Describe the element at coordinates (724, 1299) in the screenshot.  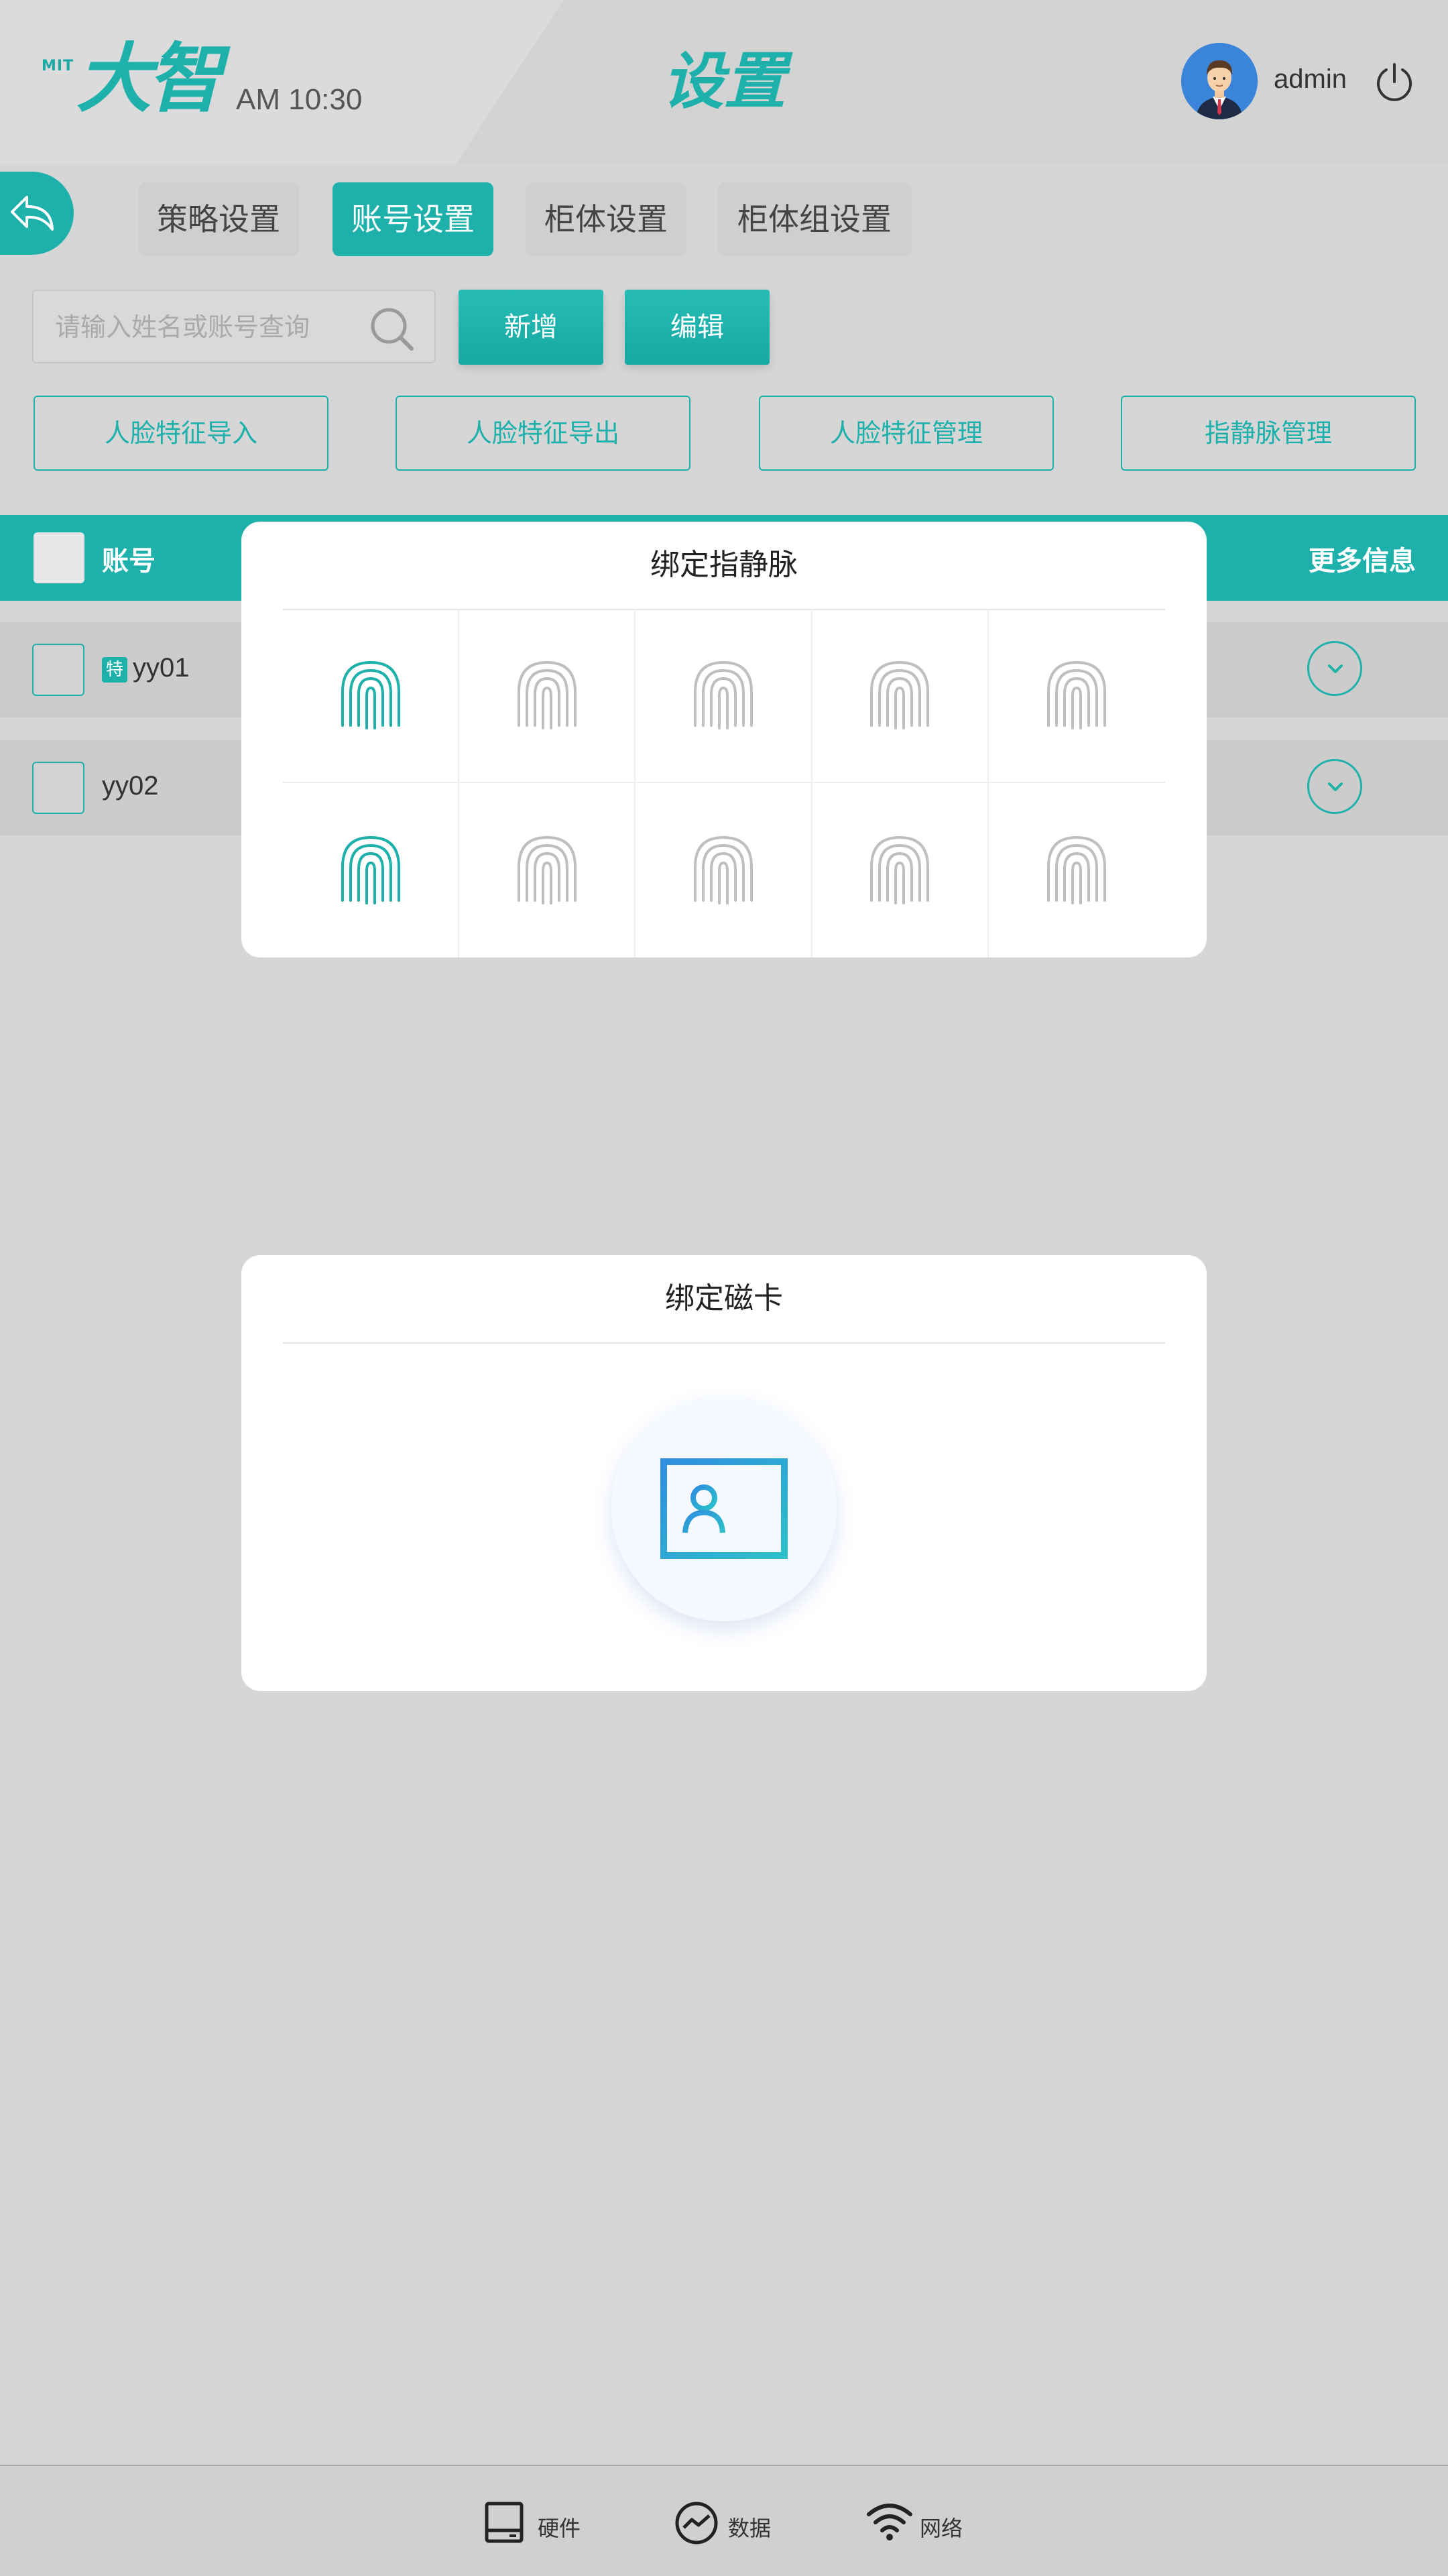
I see `modal-title: 绑定磁卡` at that location.